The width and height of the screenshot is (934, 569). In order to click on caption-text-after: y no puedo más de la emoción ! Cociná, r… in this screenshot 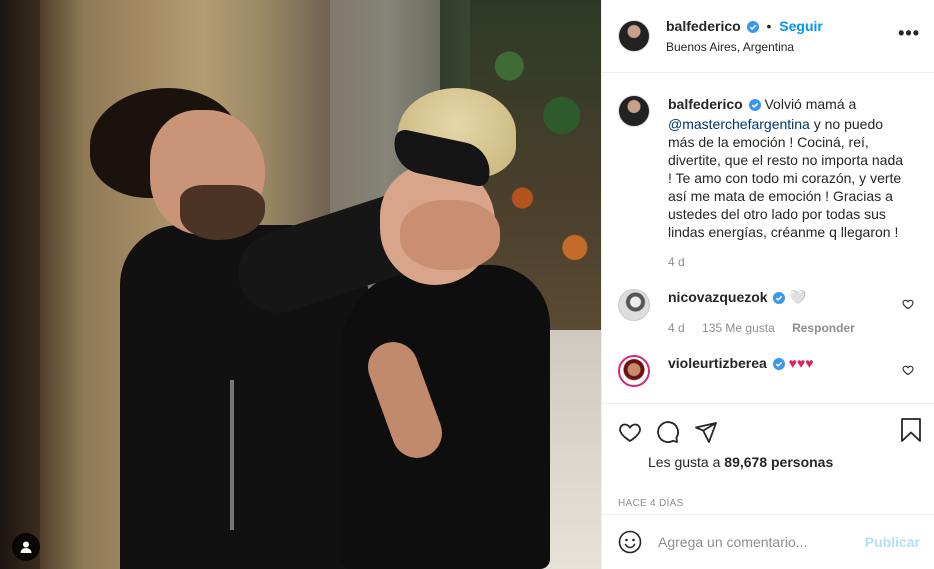, I will do `click(786, 178)`.